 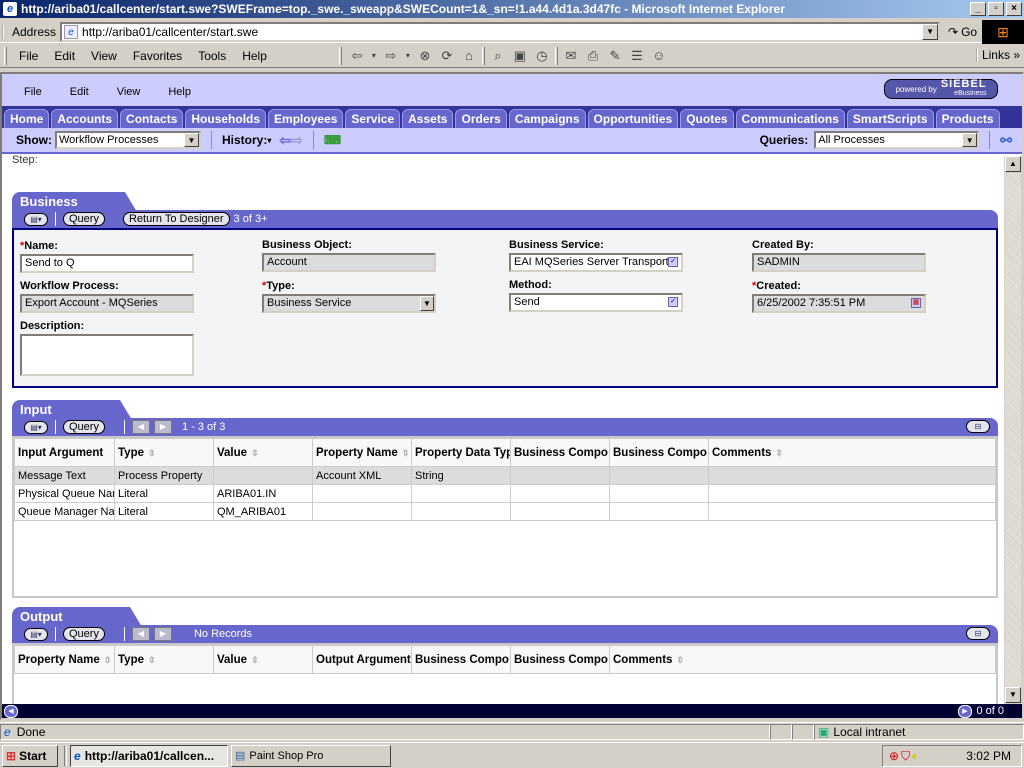 I want to click on tab-contacts: Contacts, so click(x=152, y=118).